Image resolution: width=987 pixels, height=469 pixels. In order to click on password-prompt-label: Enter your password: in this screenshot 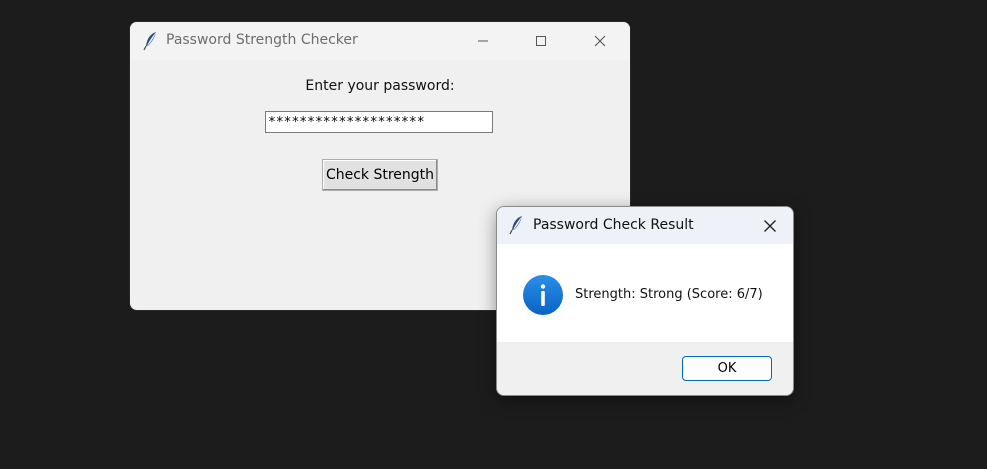, I will do `click(380, 86)`.